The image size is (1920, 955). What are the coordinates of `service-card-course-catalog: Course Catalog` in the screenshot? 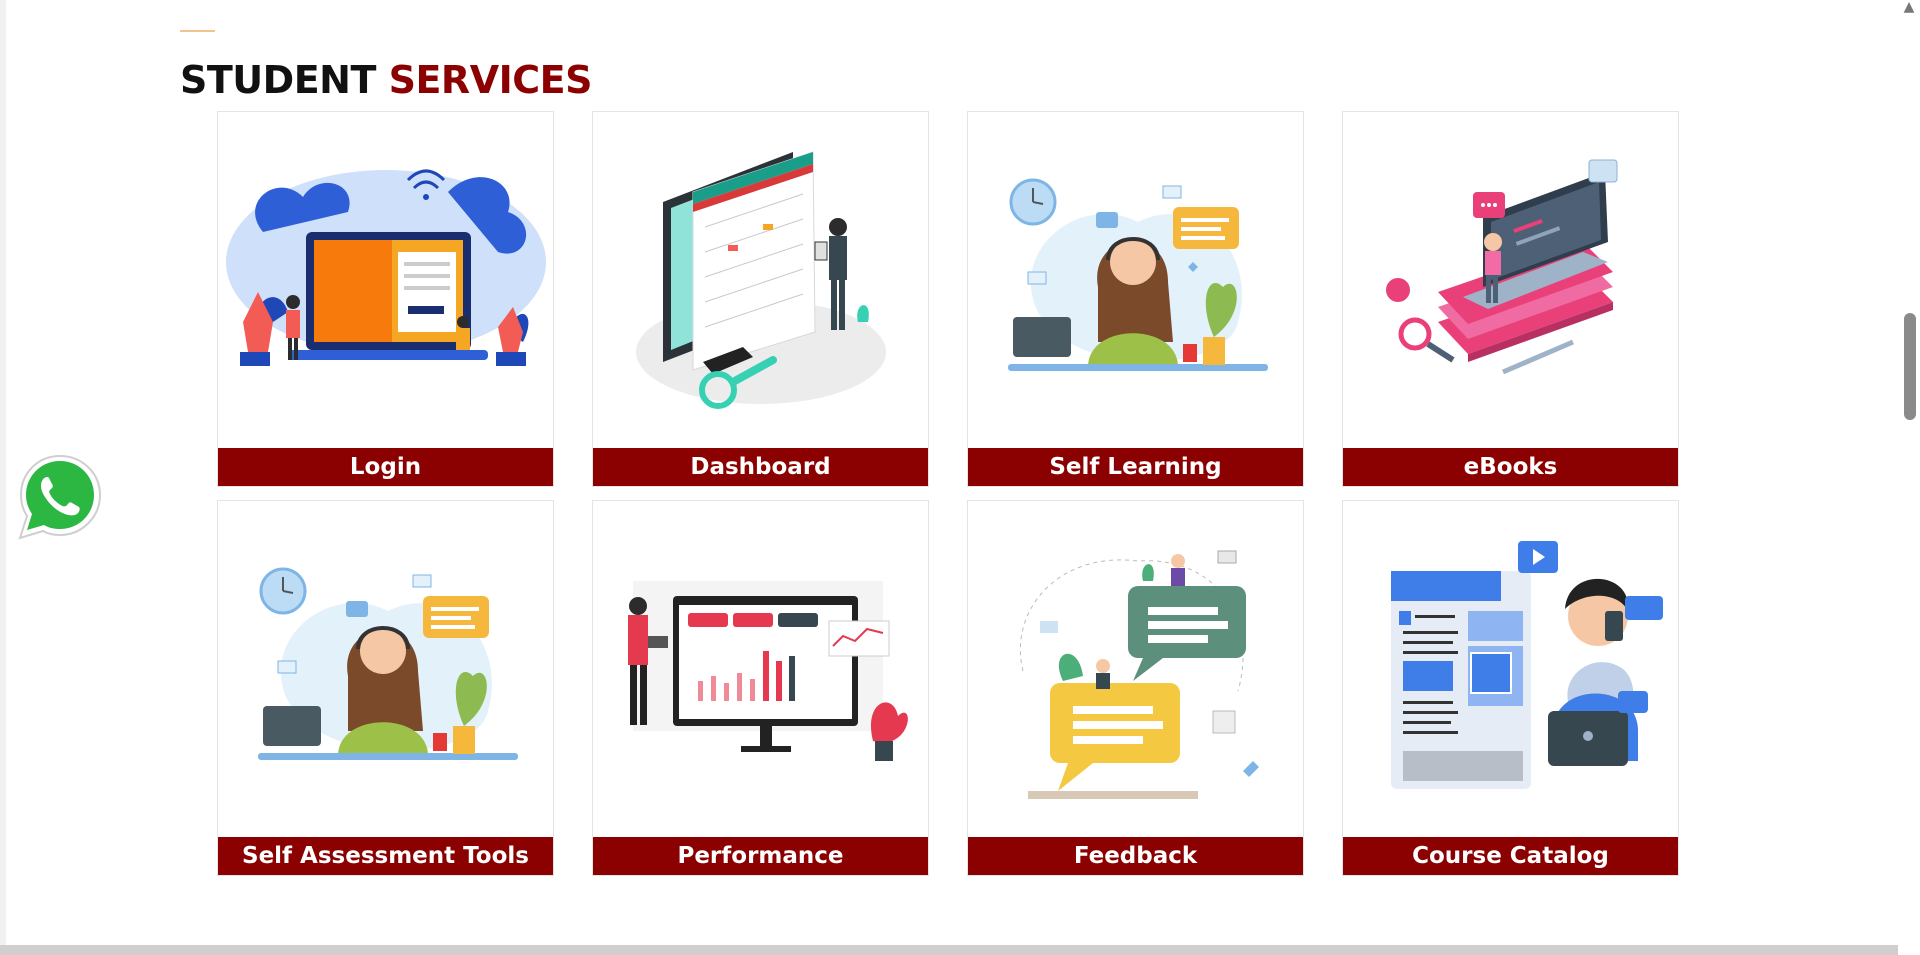 It's located at (1510, 688).